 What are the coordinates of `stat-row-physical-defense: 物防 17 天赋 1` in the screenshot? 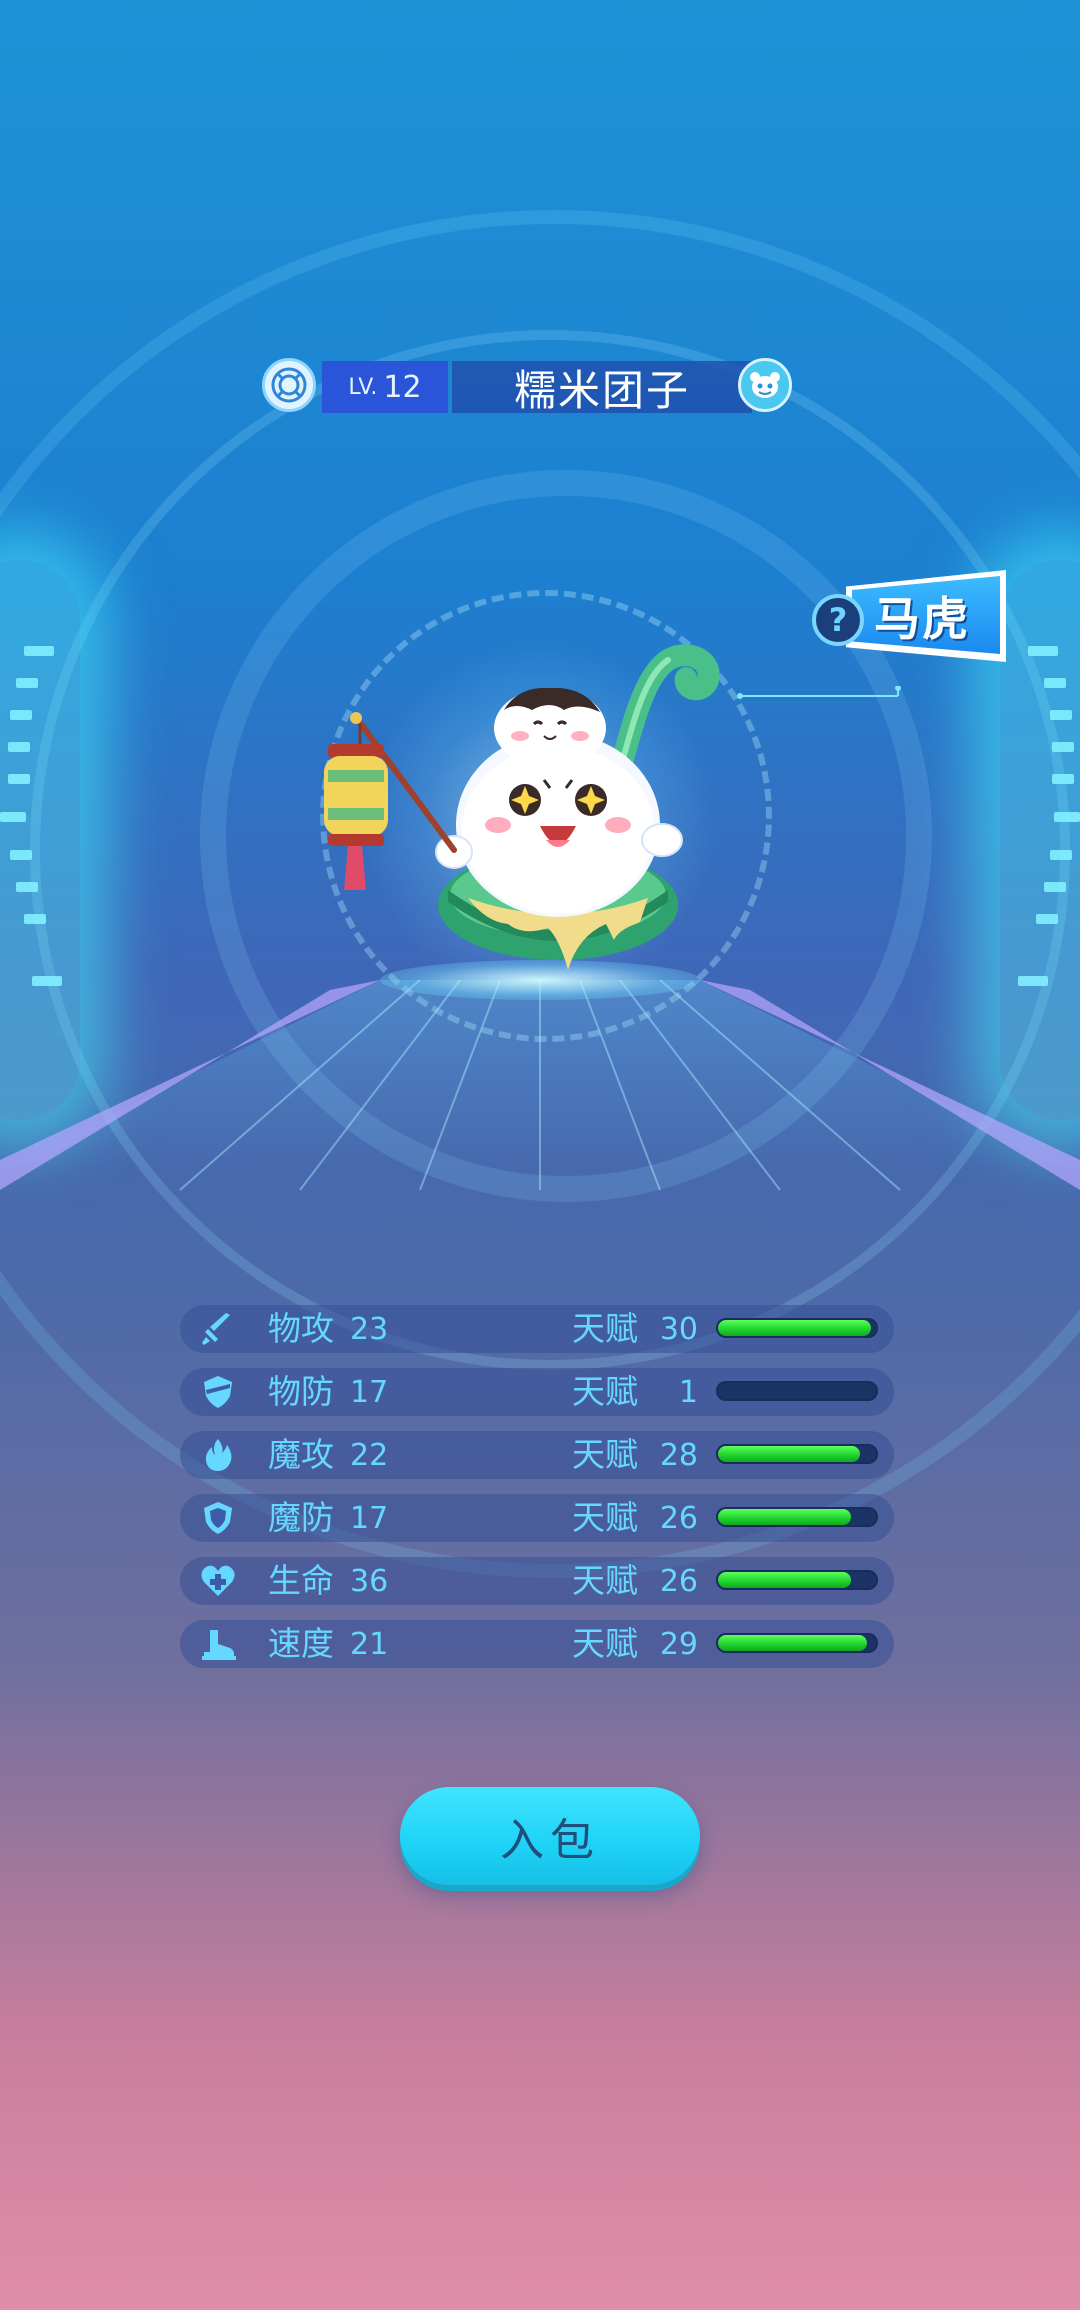 It's located at (537, 1392).